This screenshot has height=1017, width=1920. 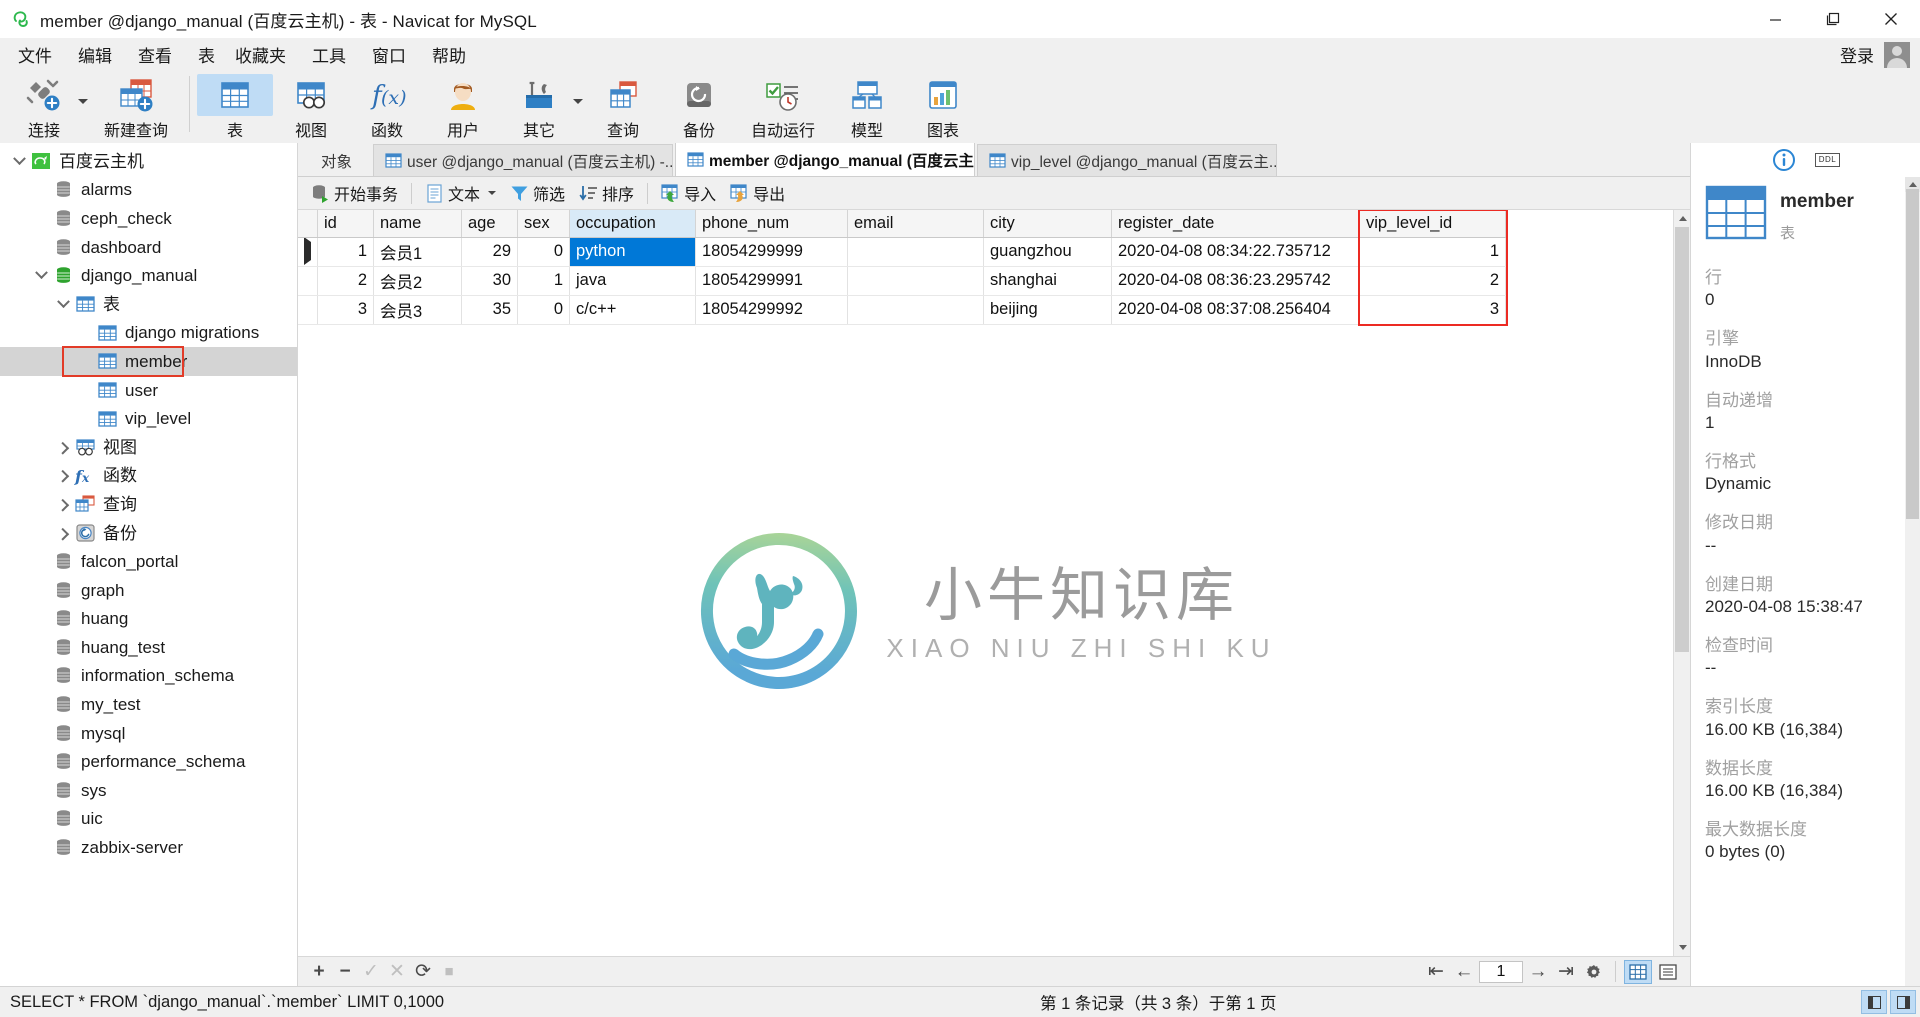 What do you see at coordinates (148, 361) in the screenshot?
I see `tree-item-member: member` at bounding box center [148, 361].